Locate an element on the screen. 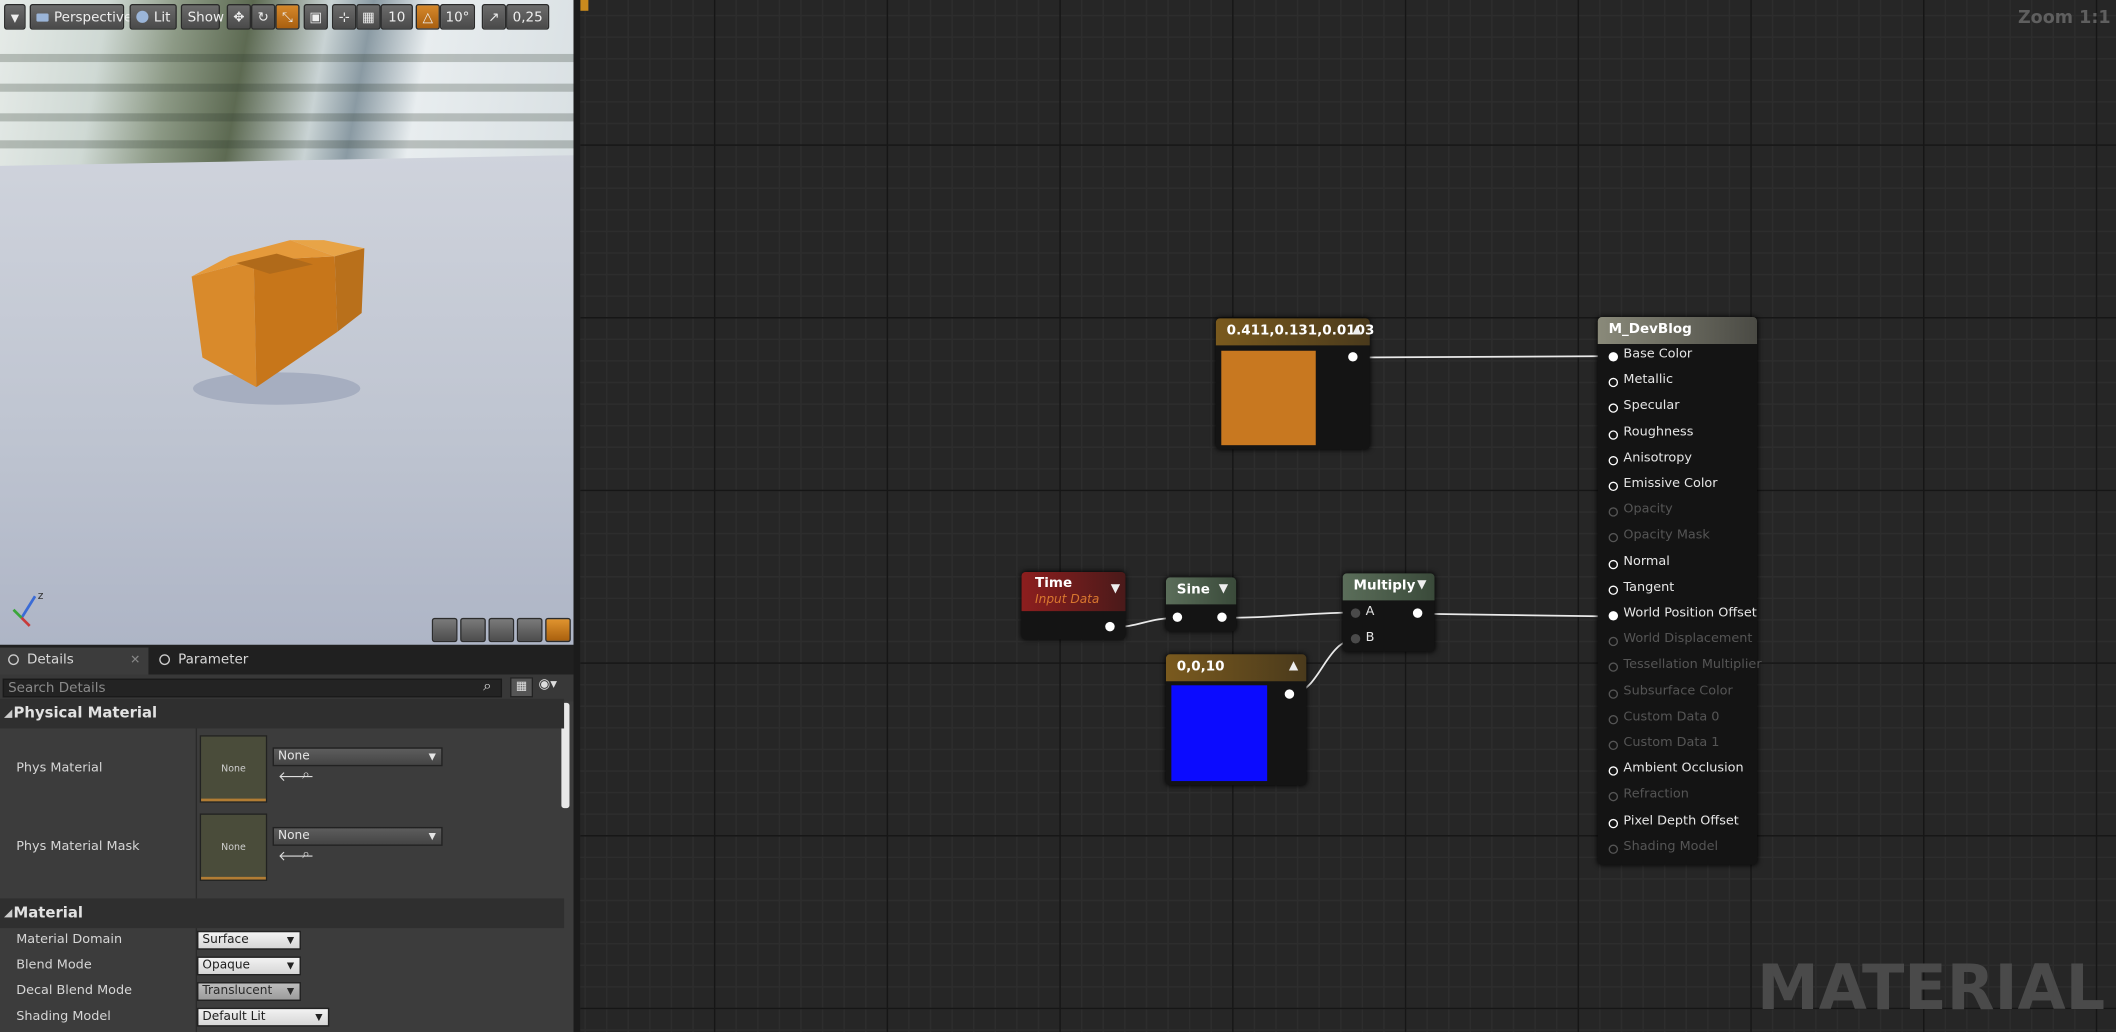 The image size is (2116, 1032). input-pin is located at coordinates (1177, 617).